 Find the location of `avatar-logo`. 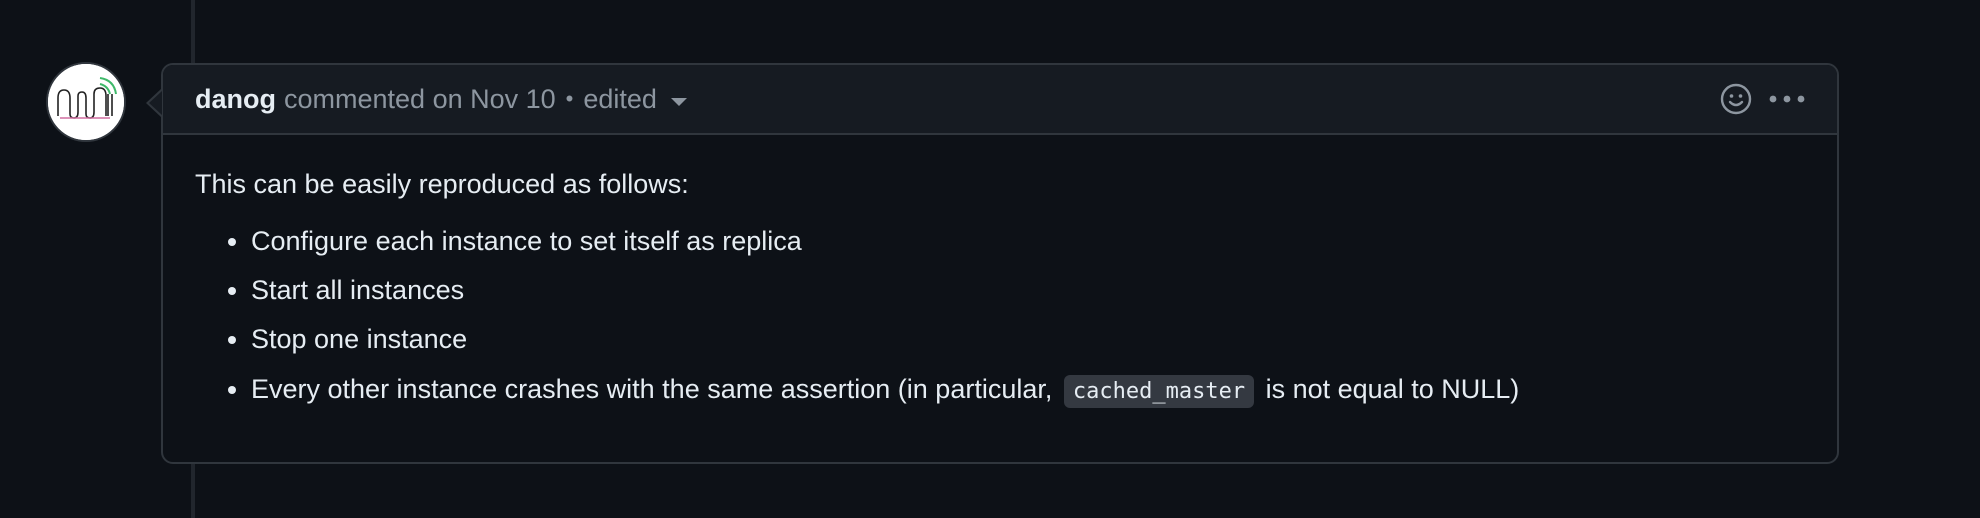

avatar-logo is located at coordinates (86, 102).